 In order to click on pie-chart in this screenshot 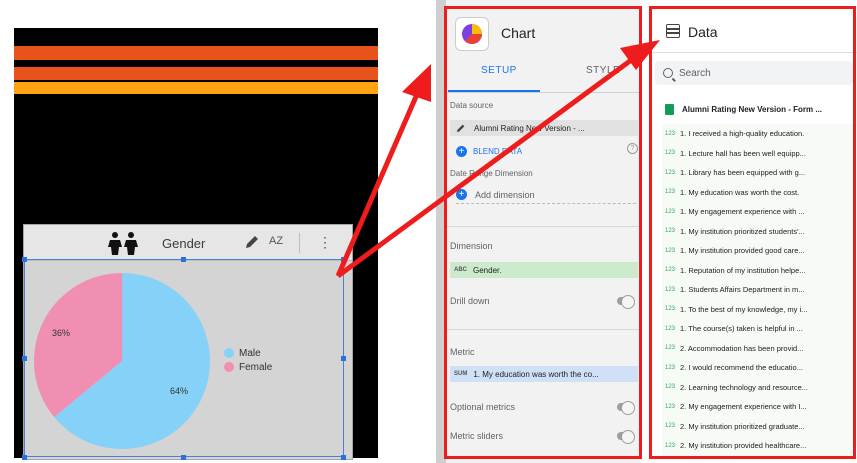, I will do `click(122, 361)`.